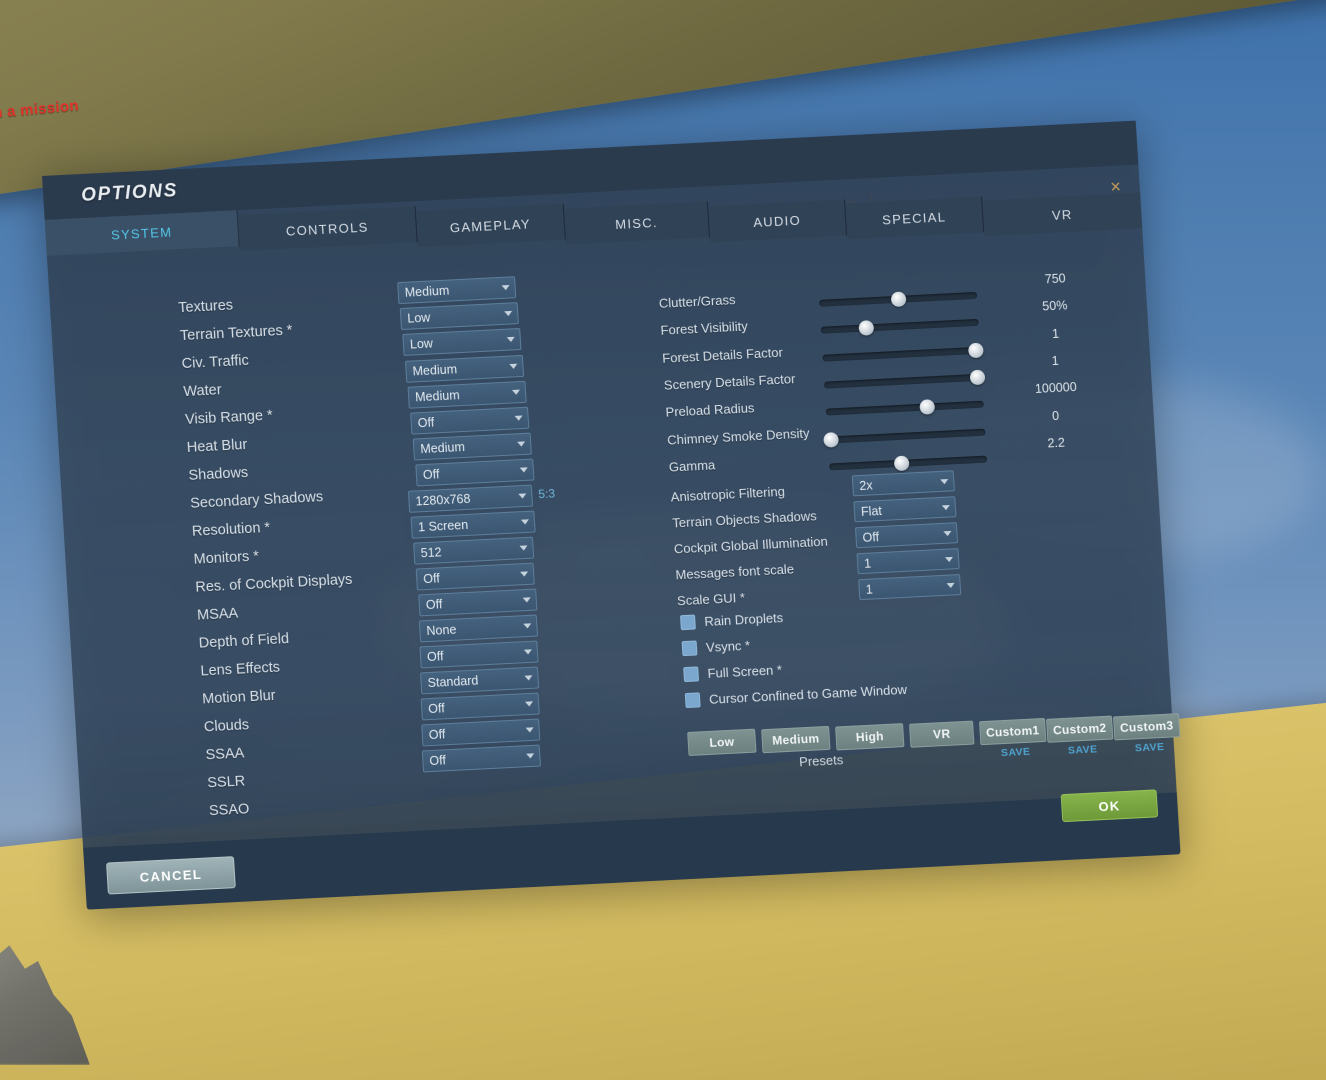  What do you see at coordinates (478, 602) in the screenshot?
I see `dropdown-depth-of-field: Off` at bounding box center [478, 602].